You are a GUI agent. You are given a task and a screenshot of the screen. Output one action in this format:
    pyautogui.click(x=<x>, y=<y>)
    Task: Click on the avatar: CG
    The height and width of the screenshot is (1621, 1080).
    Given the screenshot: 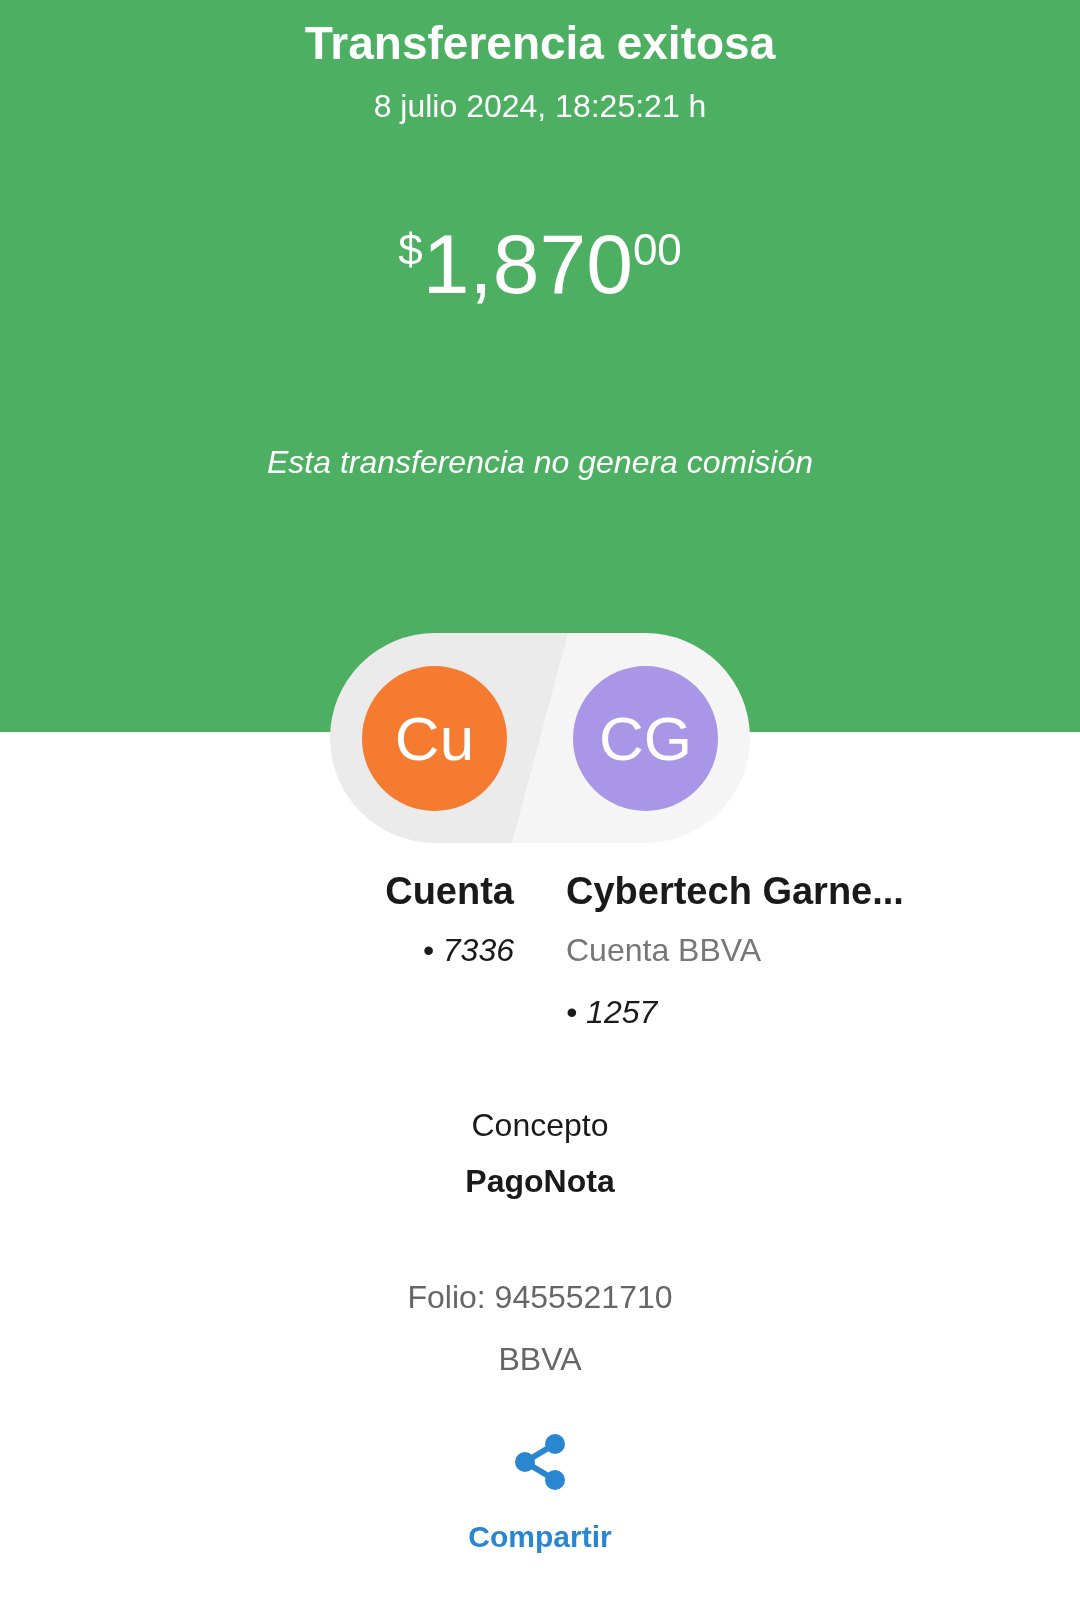 What is the action you would take?
    pyautogui.click(x=645, y=738)
    